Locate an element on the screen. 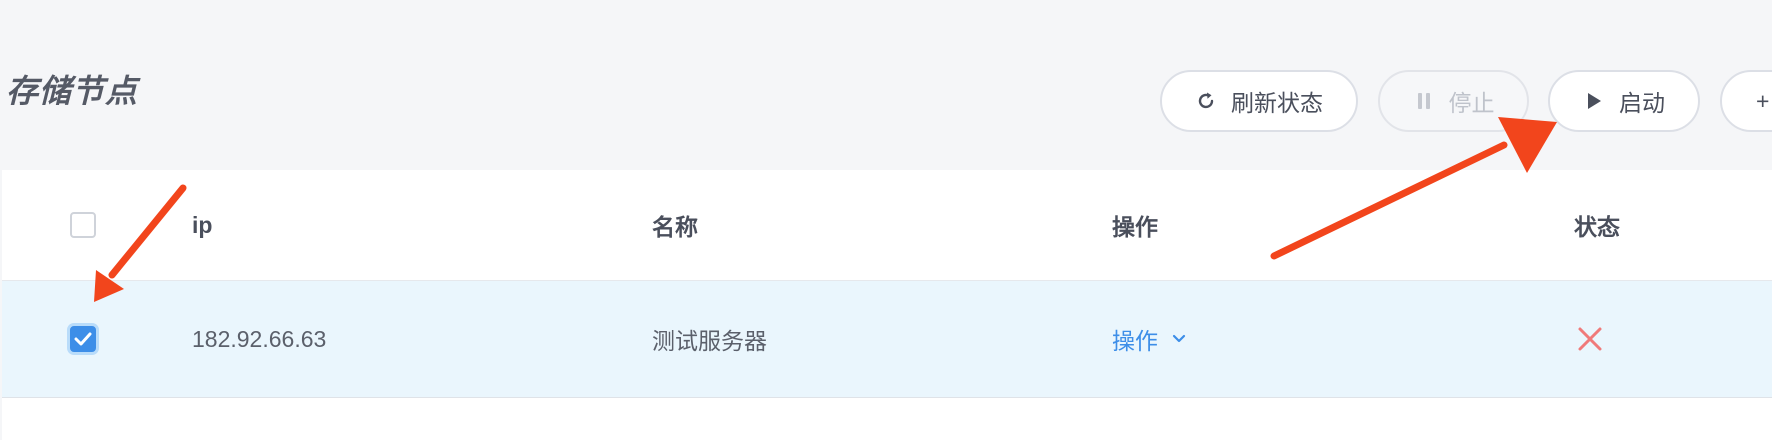 This screenshot has height=440, width=1772. add-node-button: + is located at coordinates (1746, 101).